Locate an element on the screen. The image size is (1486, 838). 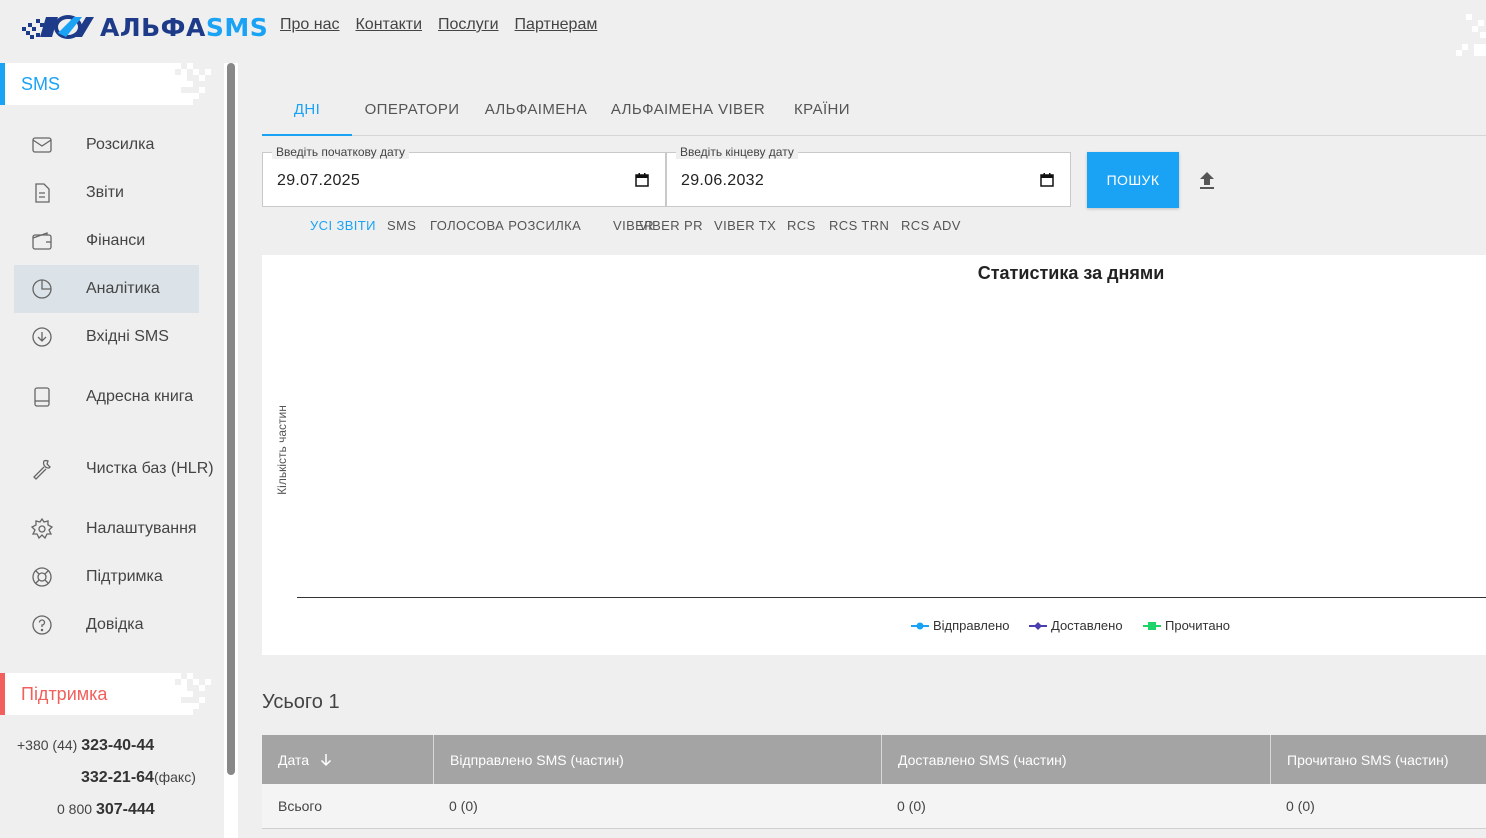
pie-chart-icon is located at coordinates (42, 289).